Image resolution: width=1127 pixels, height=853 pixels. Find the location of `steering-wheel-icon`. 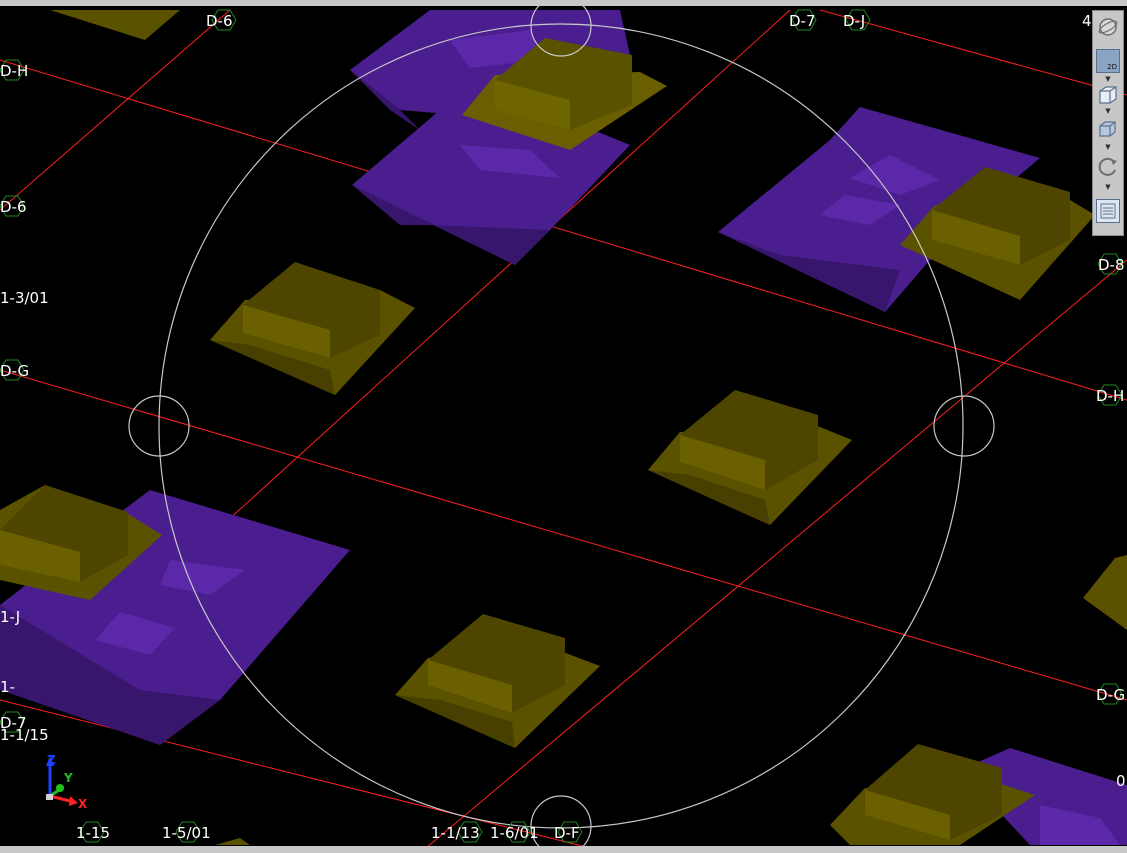

steering-wheel-icon is located at coordinates (1108, 27).